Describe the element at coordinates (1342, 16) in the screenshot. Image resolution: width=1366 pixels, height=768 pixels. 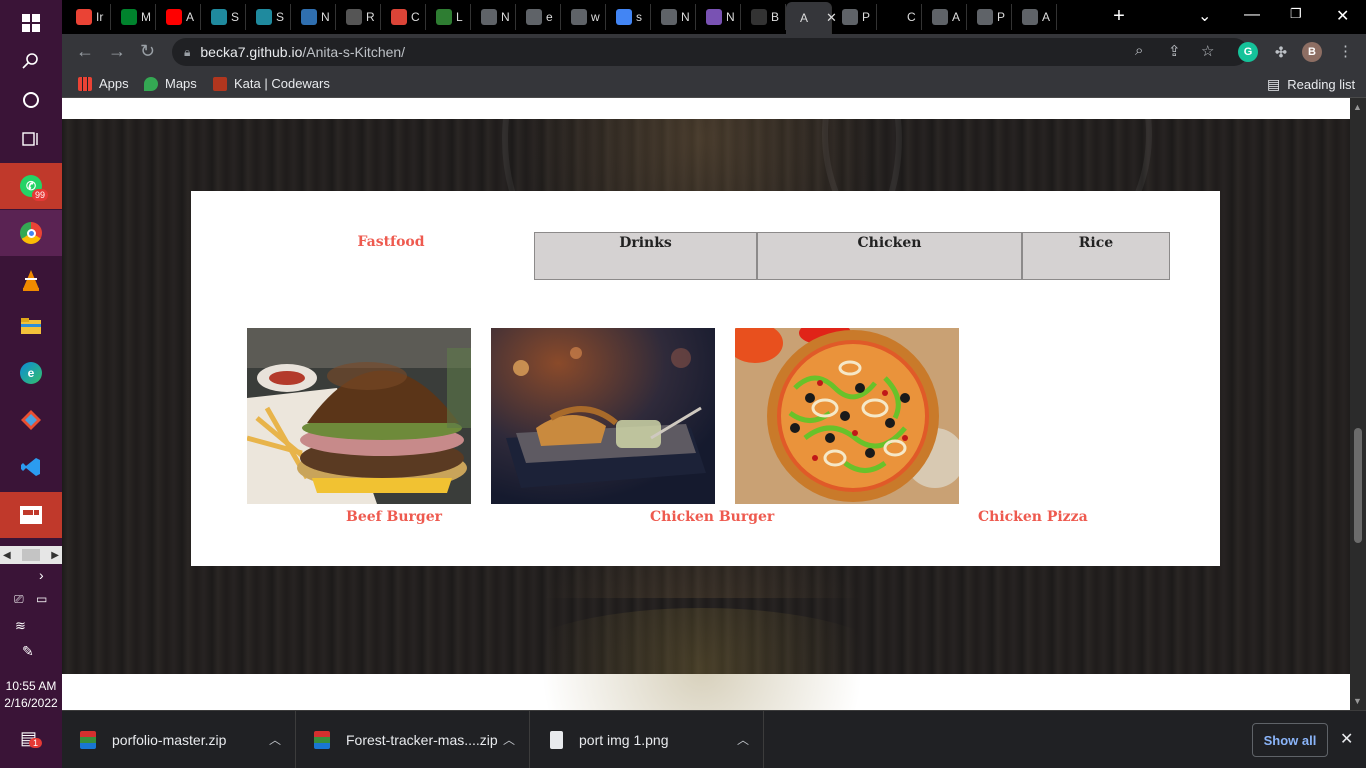
I see `close-window-button: ✕` at that location.